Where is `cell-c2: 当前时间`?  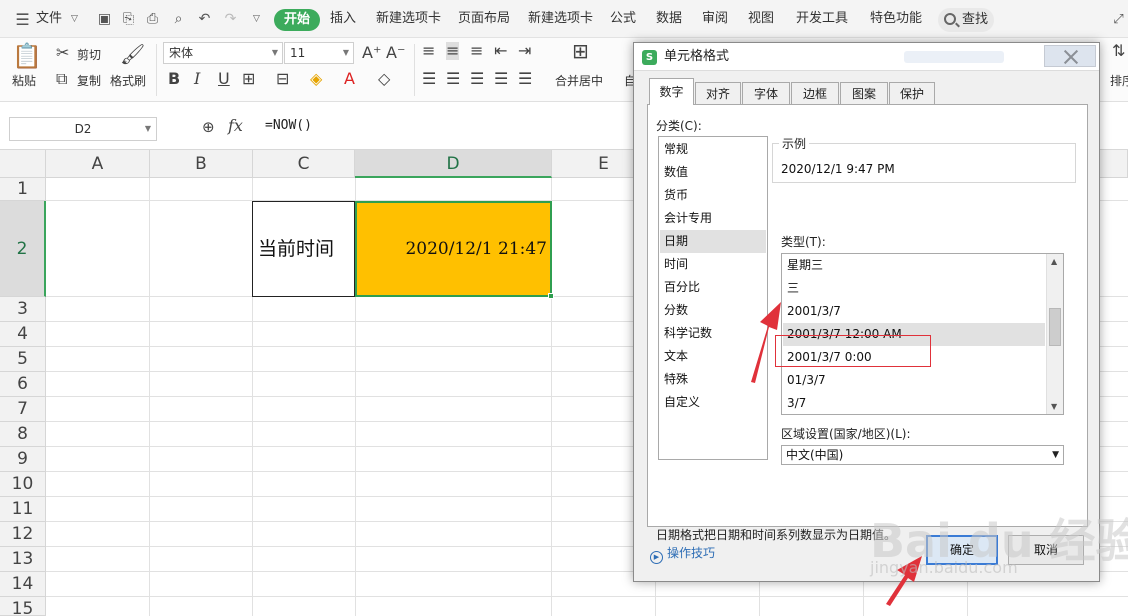 cell-c2: 当前时间 is located at coordinates (303, 249).